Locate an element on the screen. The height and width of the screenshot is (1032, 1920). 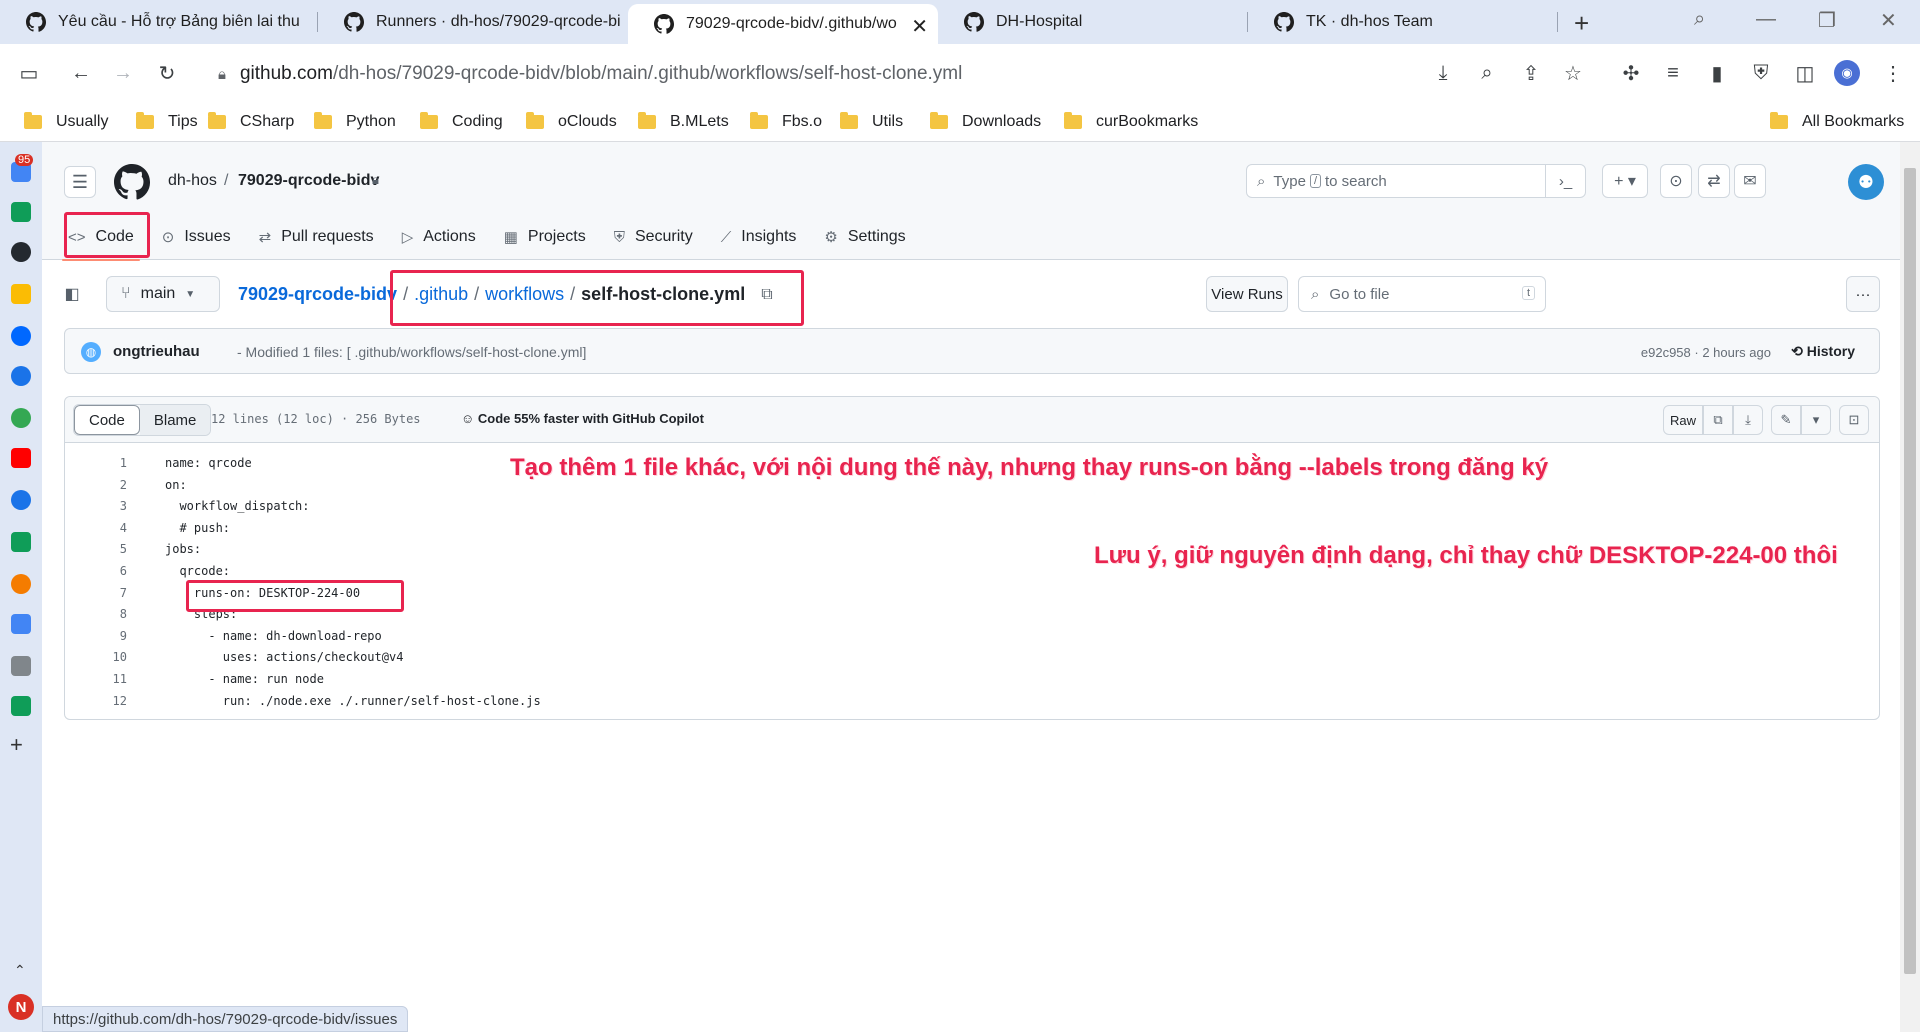
edit-pencil-icon: ✎ is located at coordinates (1786, 420).